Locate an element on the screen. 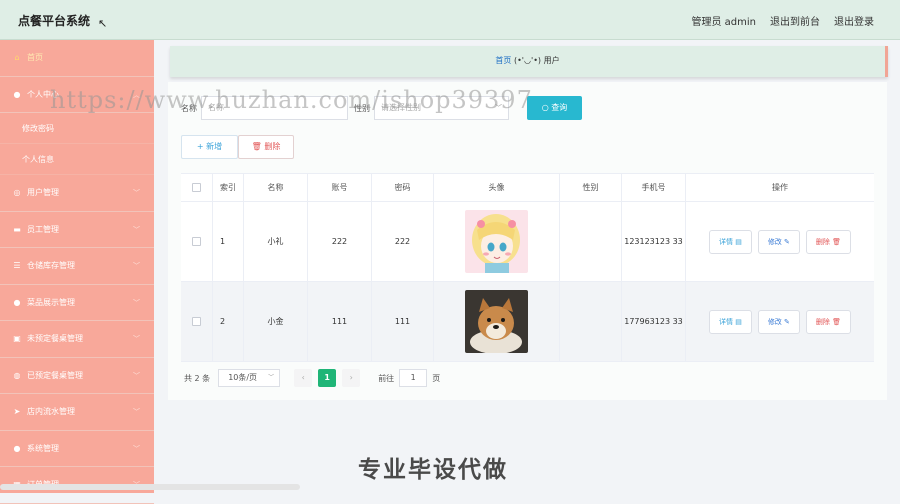 Image resolution: width=900 pixels, height=504 pixels. cell-account: 111 is located at coordinates (340, 321).